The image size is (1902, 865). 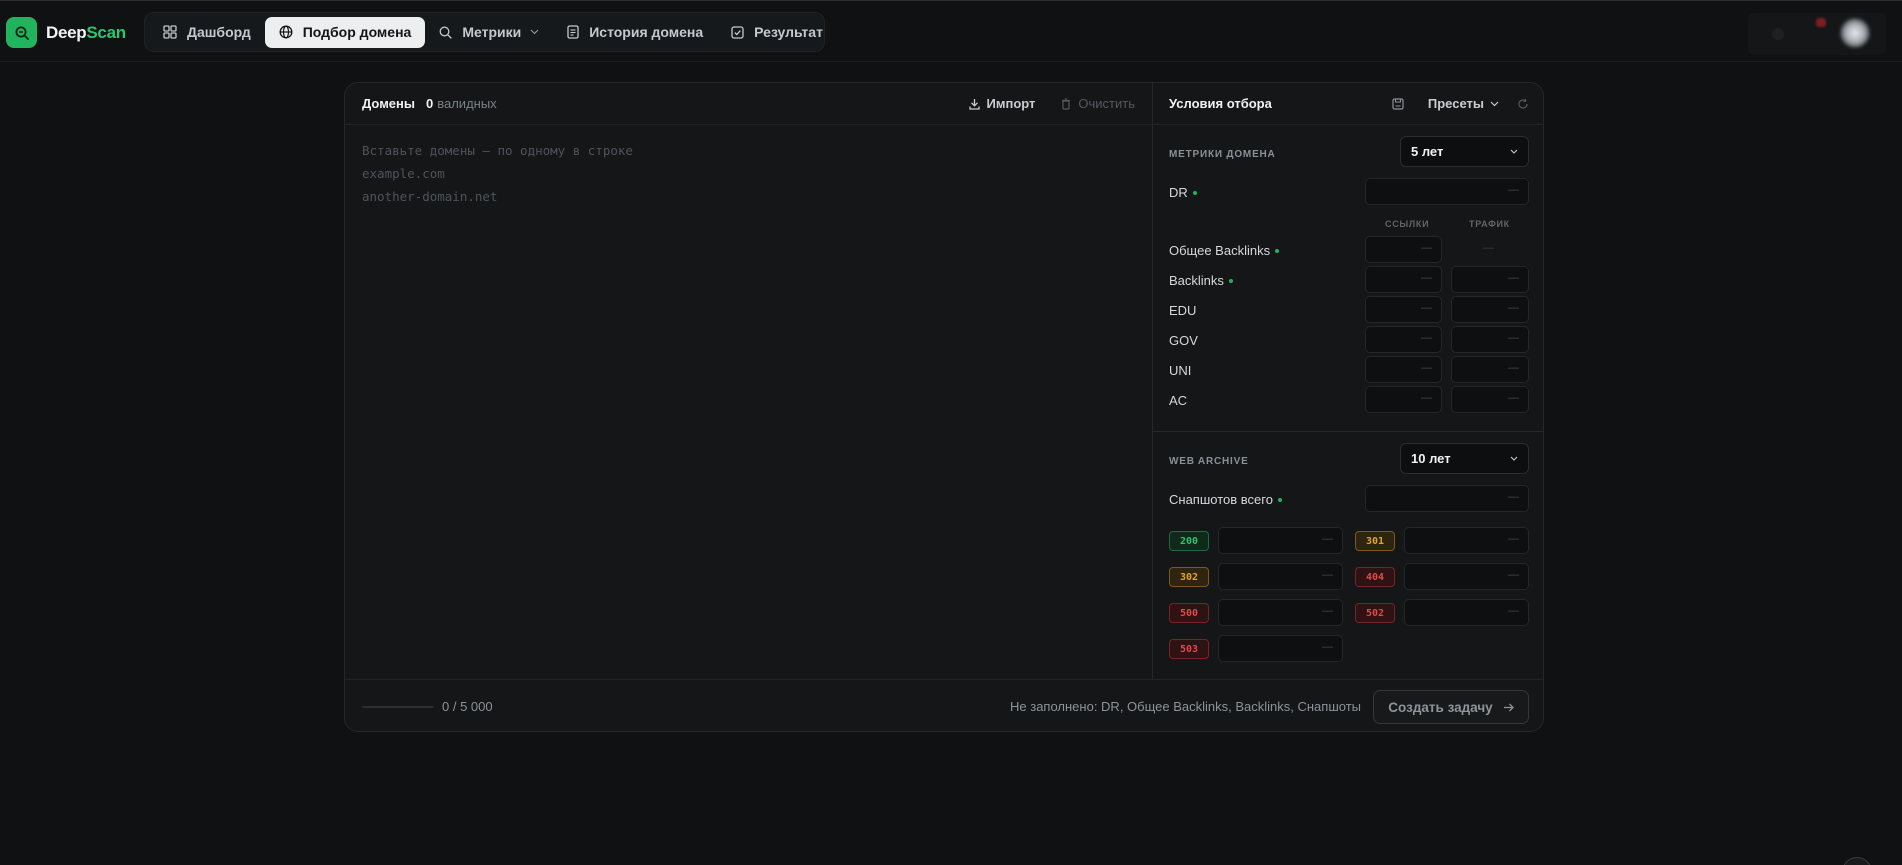 What do you see at coordinates (1817, 34) in the screenshot?
I see `user-area` at bounding box center [1817, 34].